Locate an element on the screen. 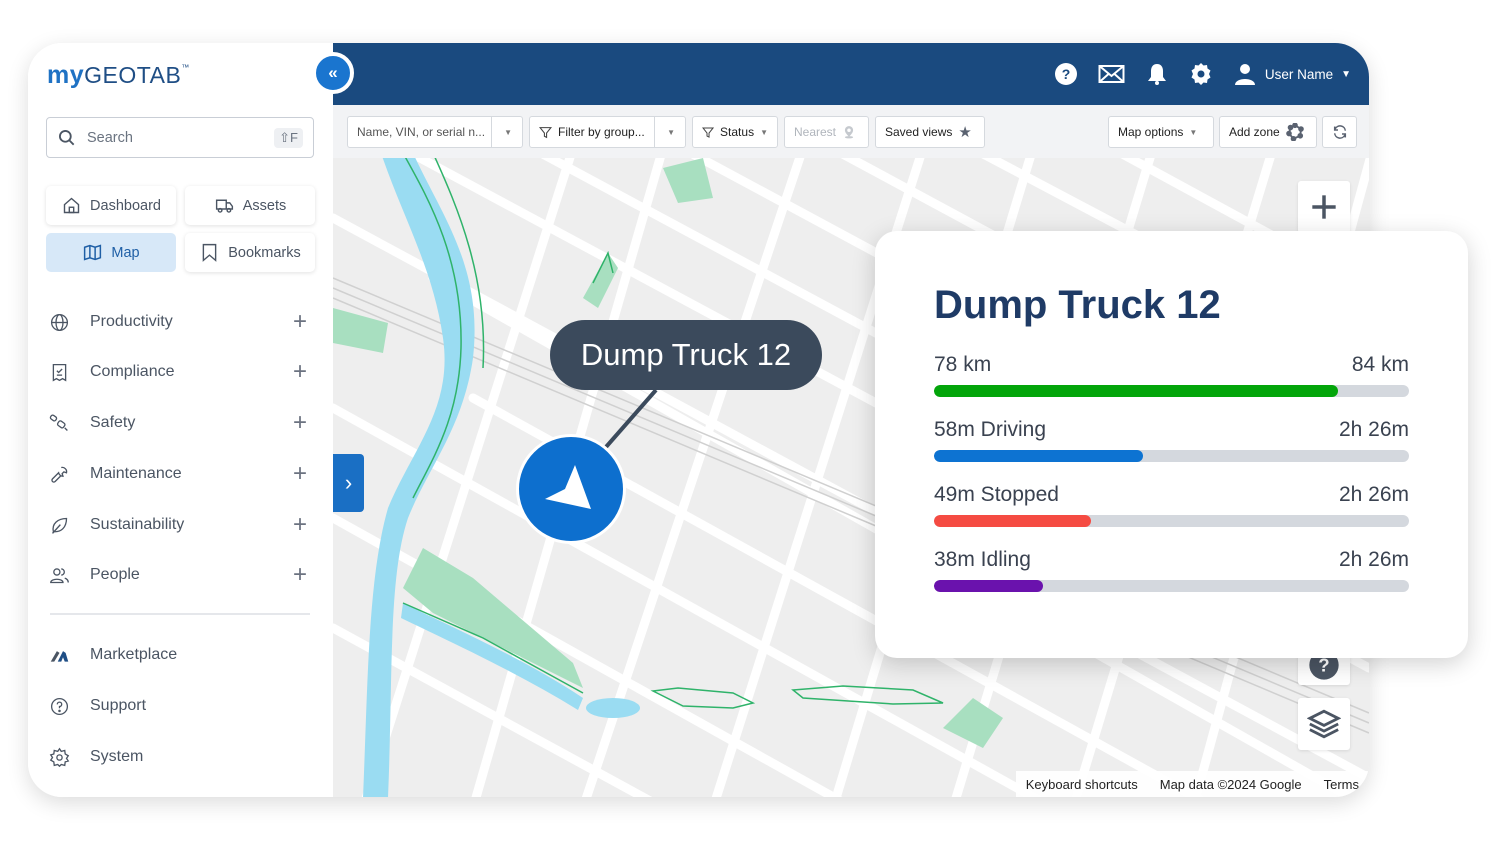  clipboard-icon is located at coordinates (59, 372).